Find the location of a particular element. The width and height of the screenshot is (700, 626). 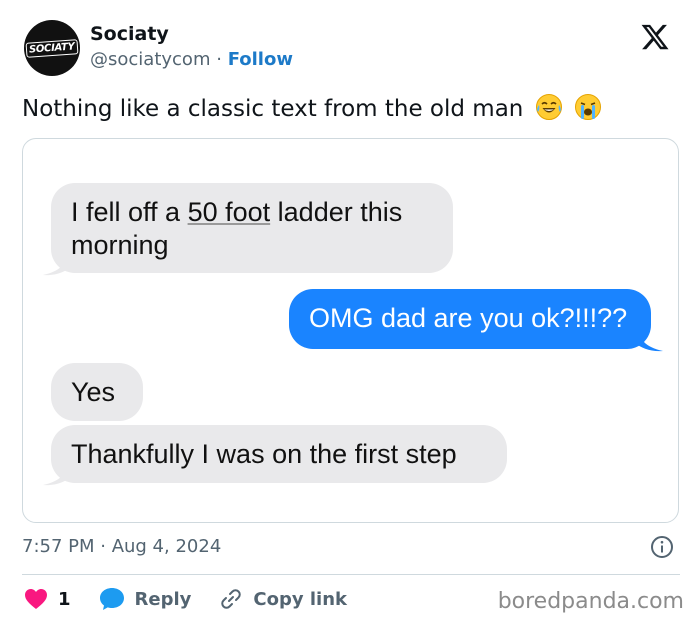

info-icon is located at coordinates (662, 547).